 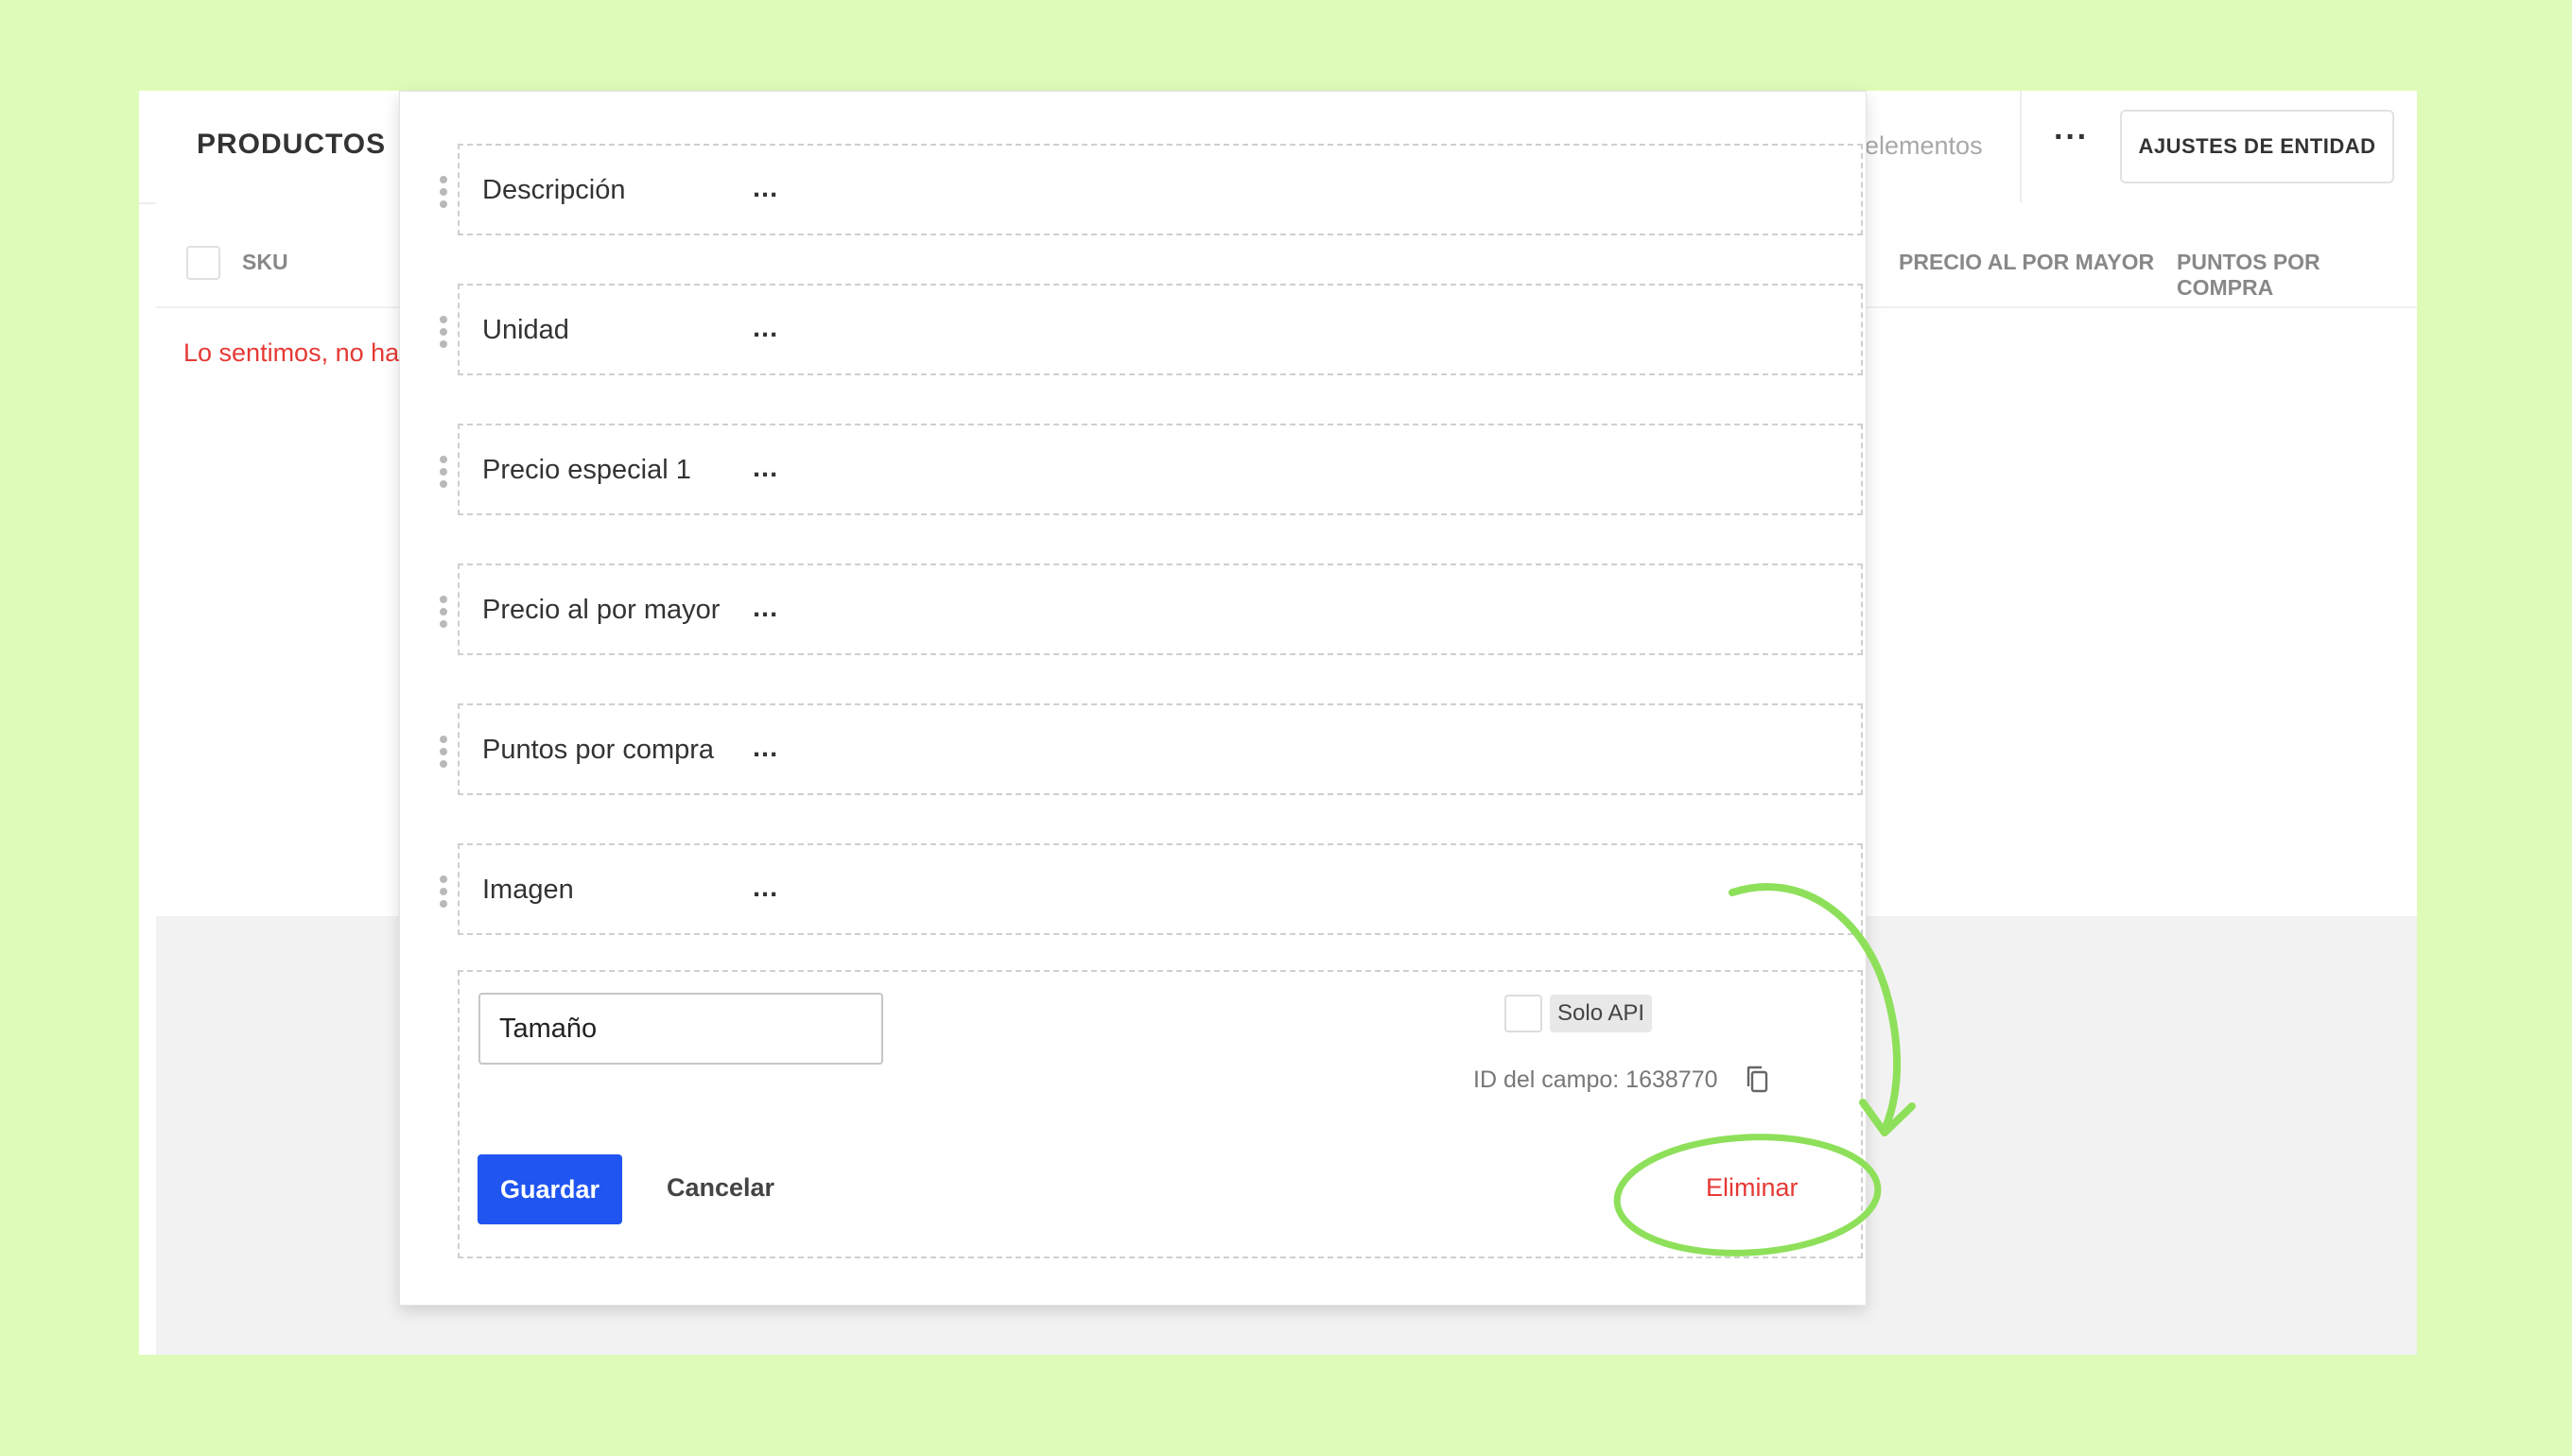 What do you see at coordinates (525, 330) in the screenshot?
I see `field-name: Unidad` at bounding box center [525, 330].